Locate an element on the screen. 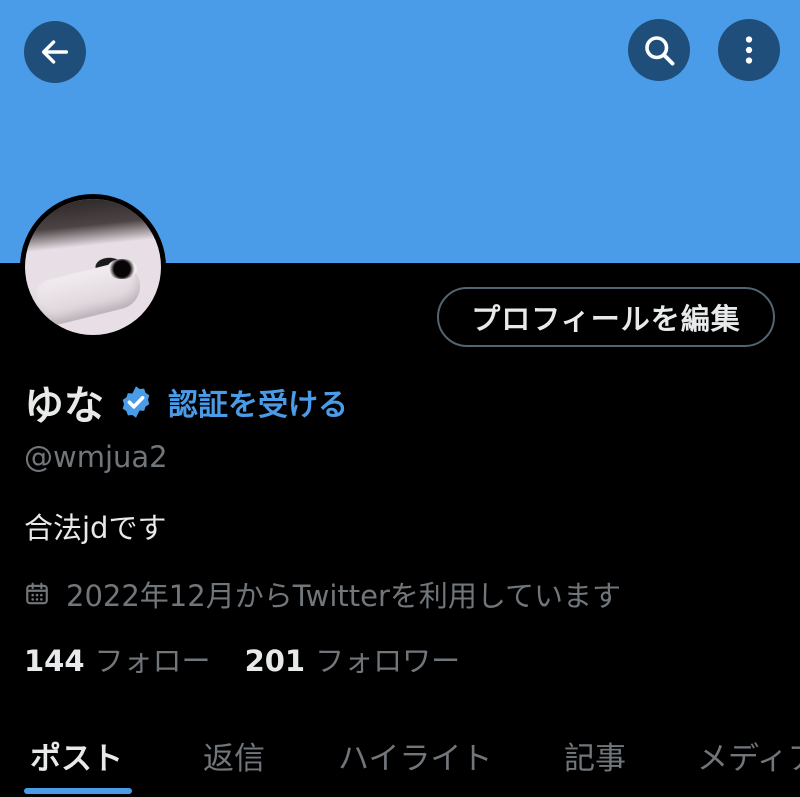  arrow-left-icon is located at coordinates (55, 52).